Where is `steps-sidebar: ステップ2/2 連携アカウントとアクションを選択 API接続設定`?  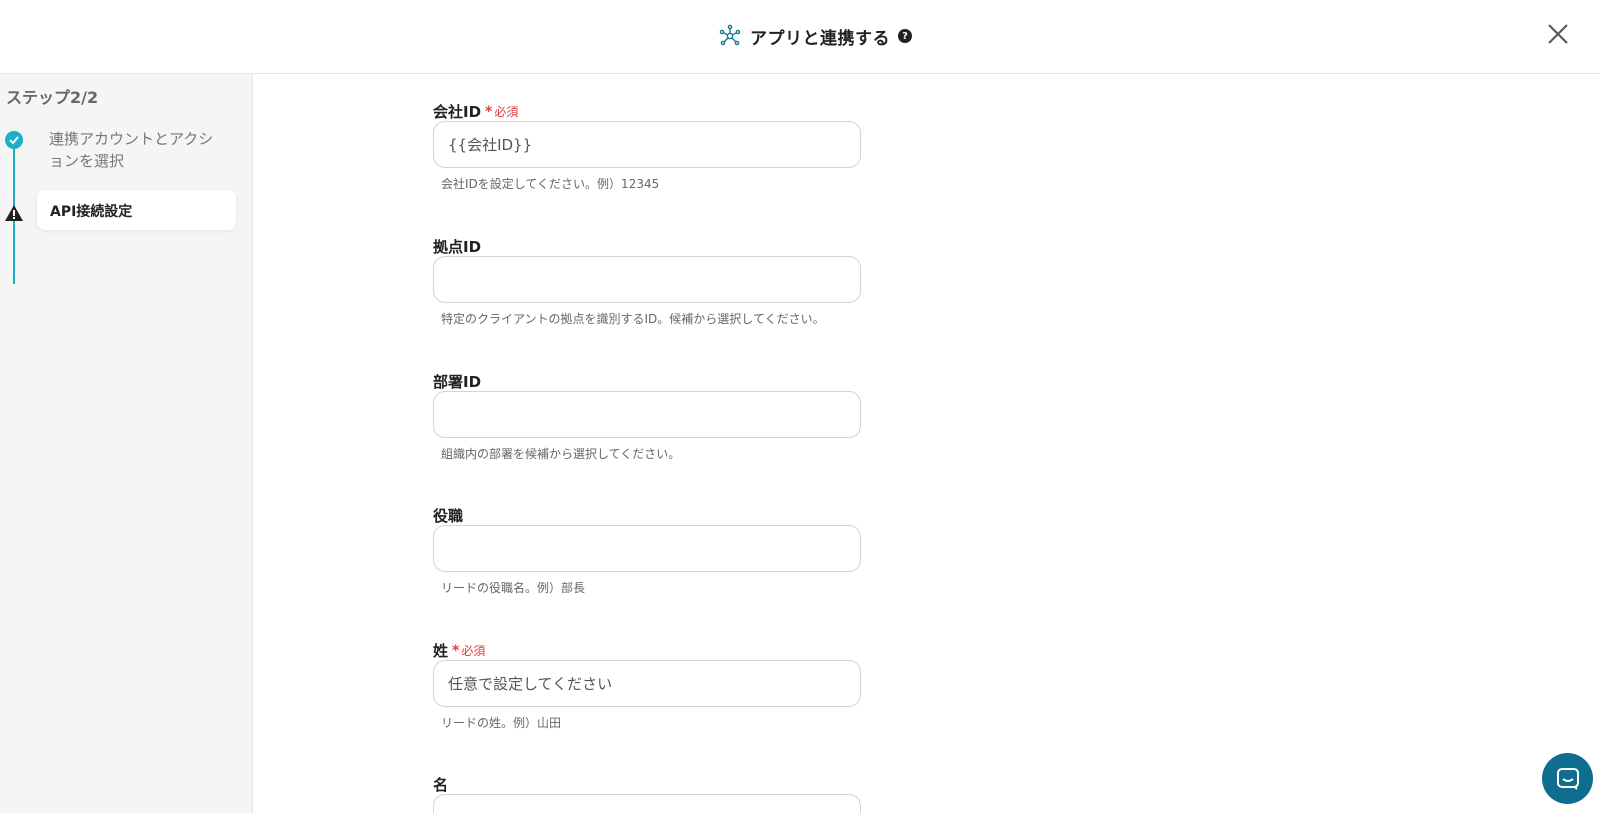 steps-sidebar: ステップ2/2 連携アカウントとアクションを選択 API接続設定 is located at coordinates (126, 443).